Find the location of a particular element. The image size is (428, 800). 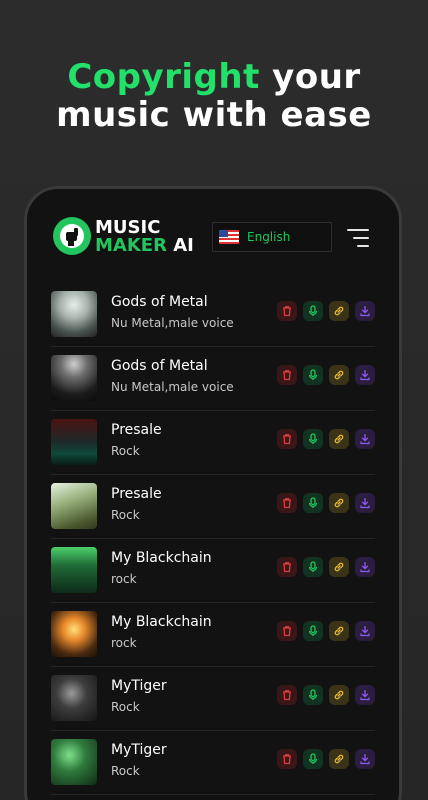

brand-name: MUSIC MAKER AI is located at coordinates (144, 237).